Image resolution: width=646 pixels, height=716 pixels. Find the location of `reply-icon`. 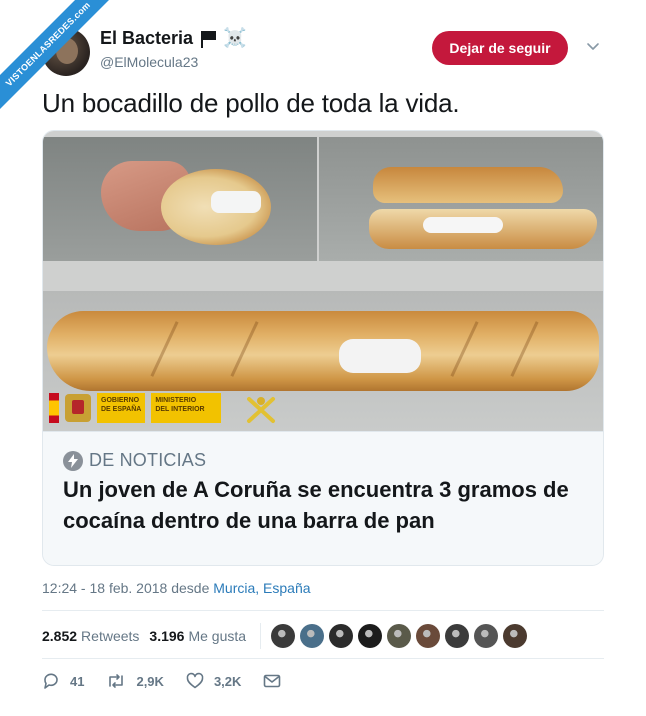

reply-icon is located at coordinates (51, 681).